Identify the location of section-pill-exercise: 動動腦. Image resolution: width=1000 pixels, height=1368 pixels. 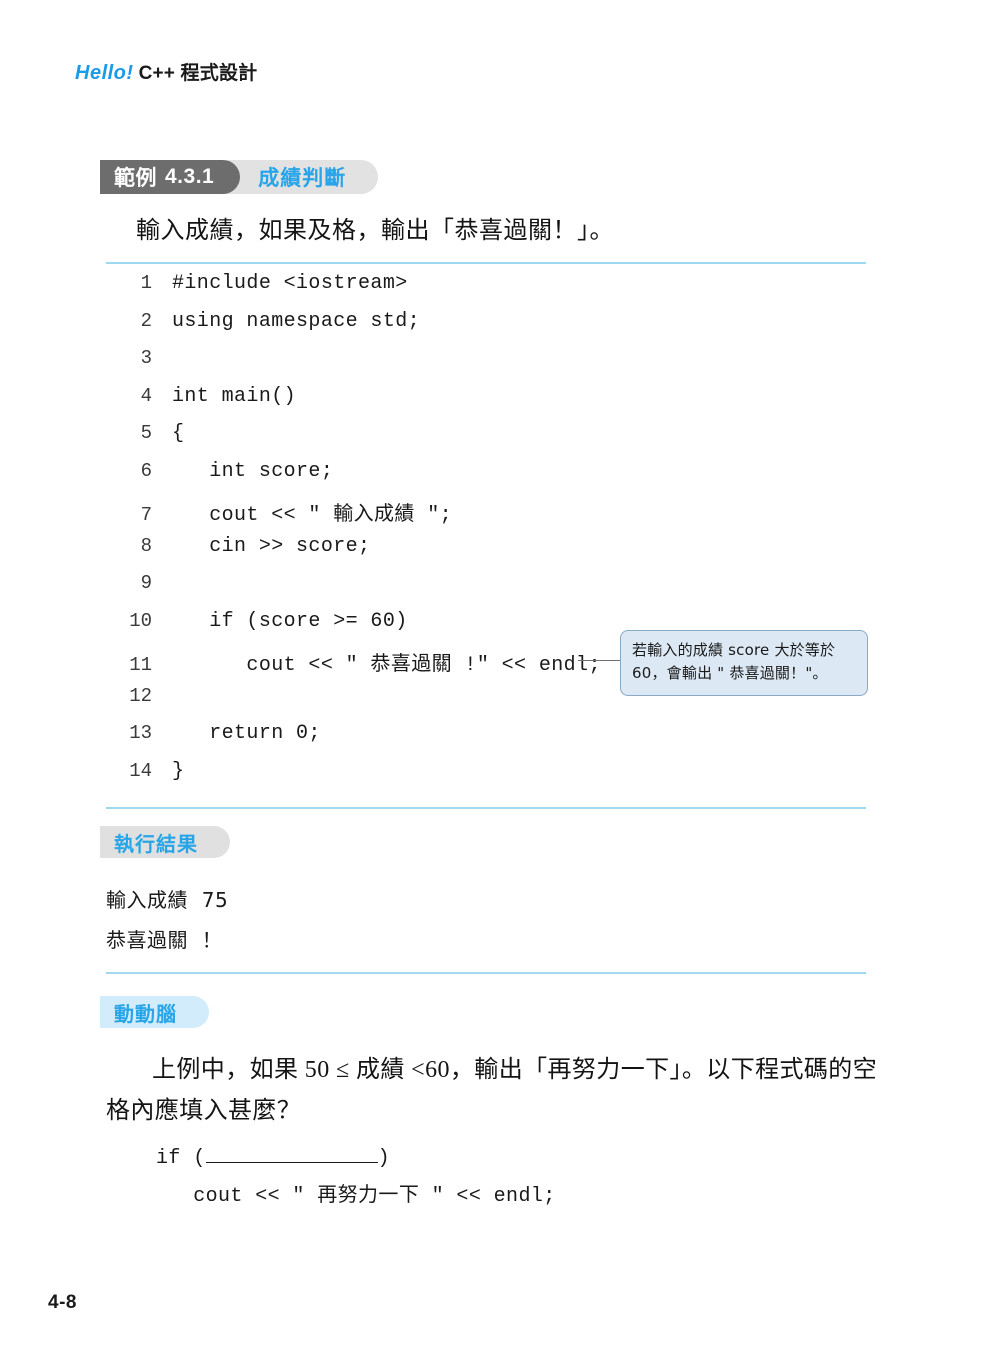
(154, 1012).